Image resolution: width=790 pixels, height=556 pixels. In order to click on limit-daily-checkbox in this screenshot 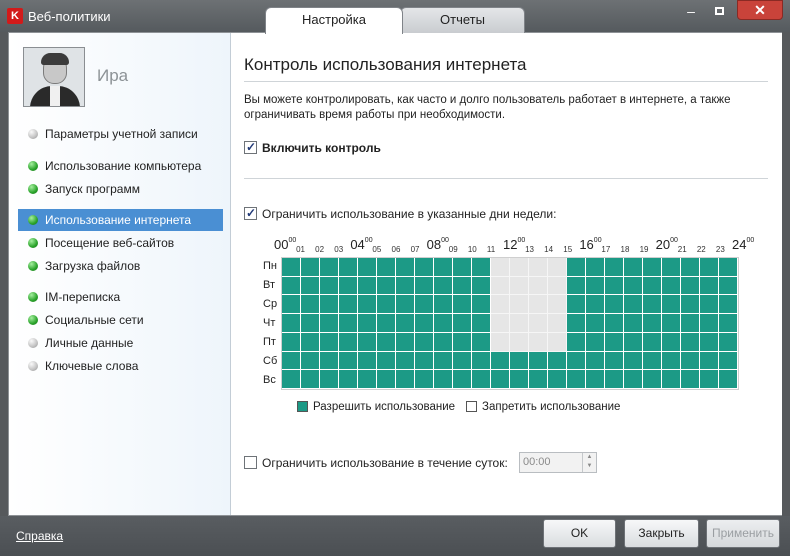, I will do `click(250, 463)`.